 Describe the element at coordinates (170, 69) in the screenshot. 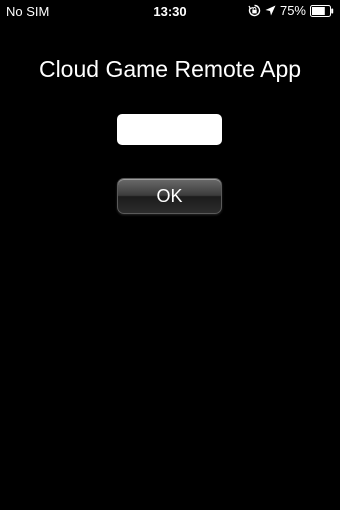

I see `app-title: Cloud Game Remote App` at that location.